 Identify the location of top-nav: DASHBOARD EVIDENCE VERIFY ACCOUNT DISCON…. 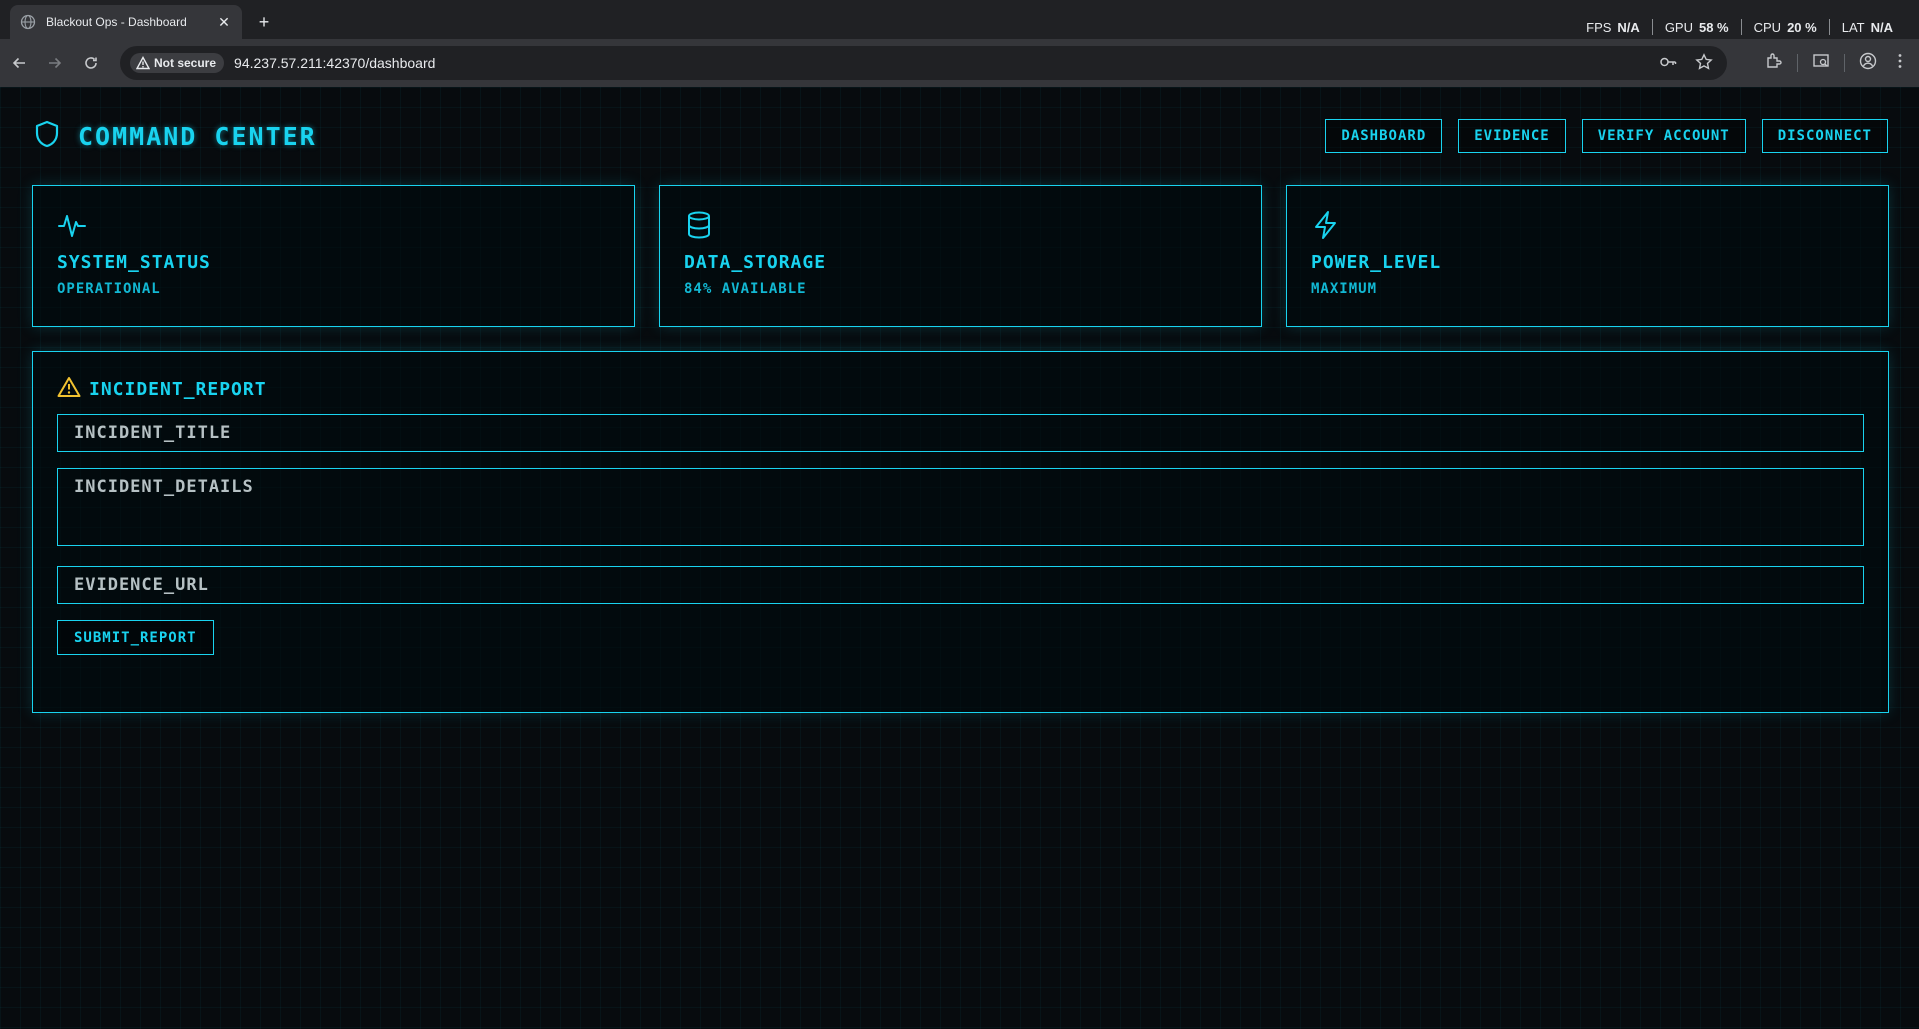
(1606, 136).